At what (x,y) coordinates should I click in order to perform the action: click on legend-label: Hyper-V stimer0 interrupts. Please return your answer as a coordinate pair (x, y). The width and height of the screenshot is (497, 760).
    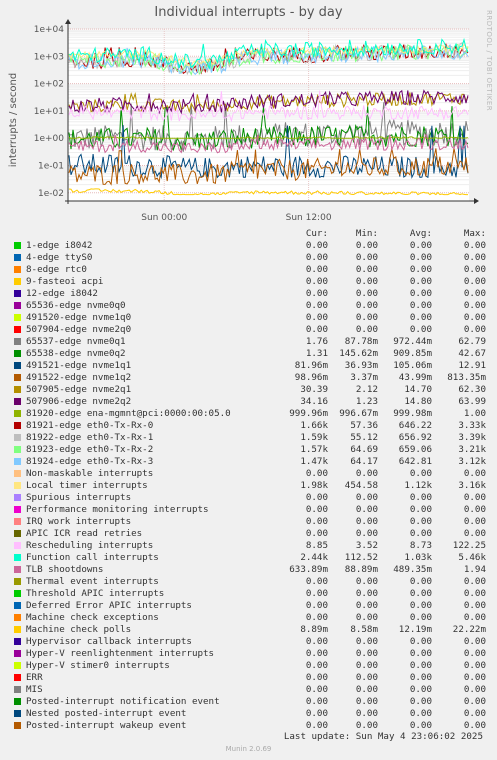
    Looking at the image, I should click on (98, 665).